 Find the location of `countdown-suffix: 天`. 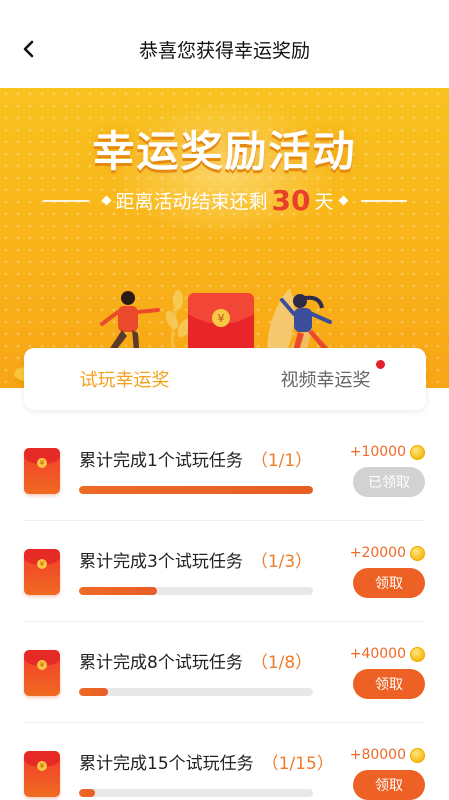

countdown-suffix: 天 is located at coordinates (324, 202).